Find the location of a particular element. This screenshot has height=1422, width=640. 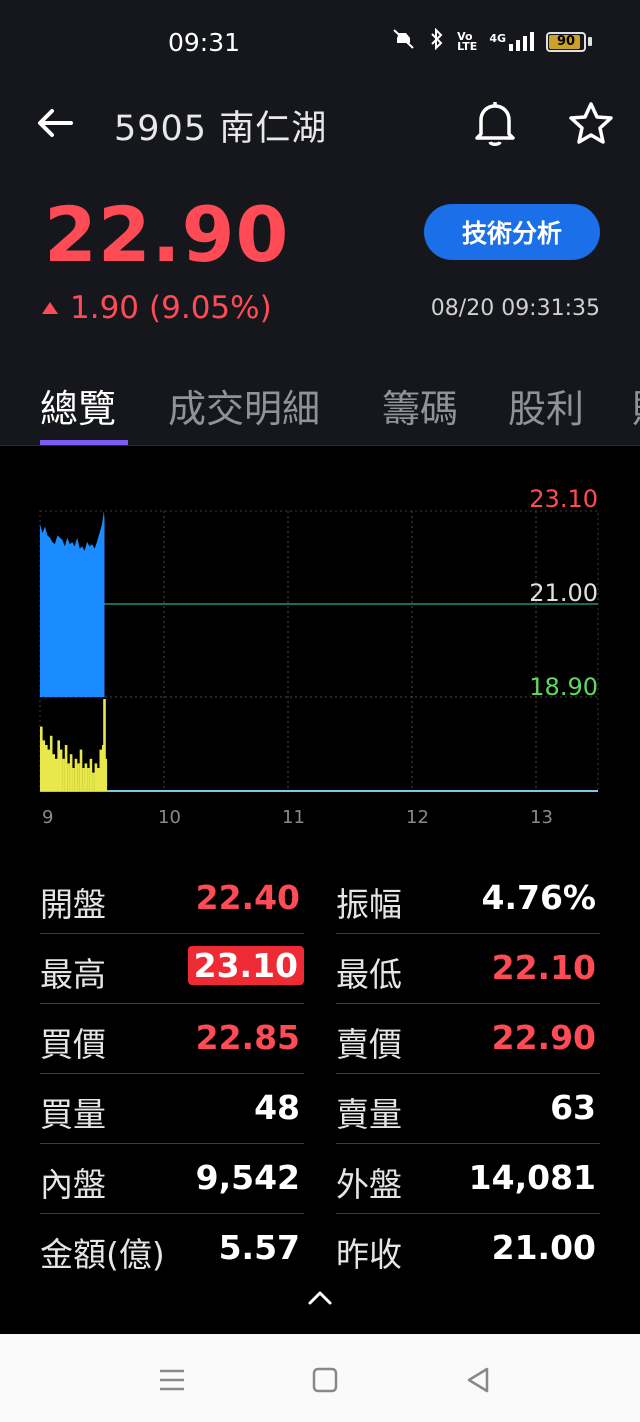

back-nav-button is located at coordinates (478, 1380).